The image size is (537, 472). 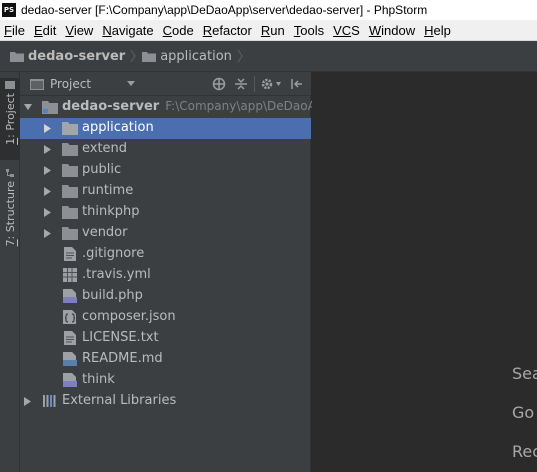 What do you see at coordinates (254, 84) in the screenshot?
I see `toolbar-divider` at bounding box center [254, 84].